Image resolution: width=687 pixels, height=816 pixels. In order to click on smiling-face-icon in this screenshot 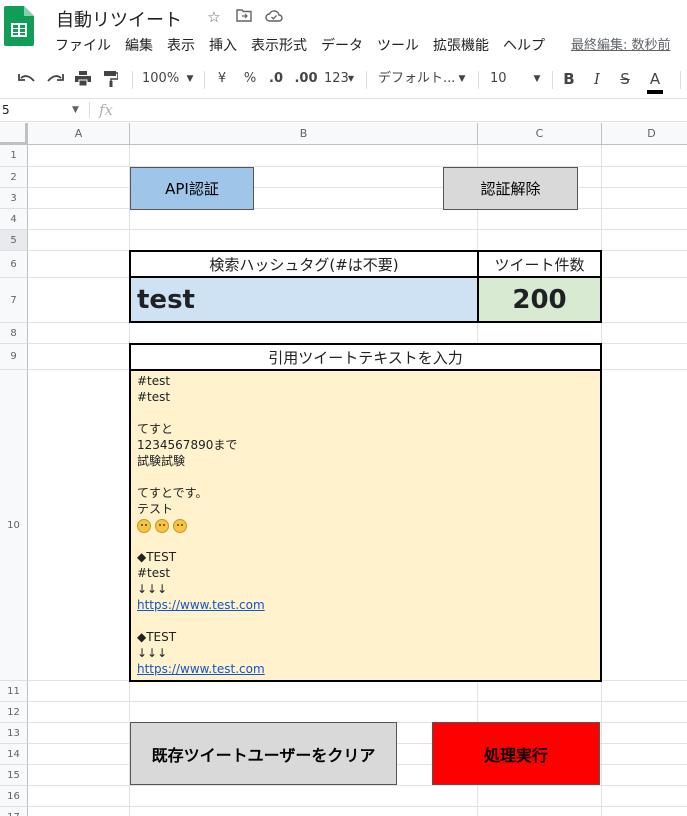, I will do `click(162, 525)`.